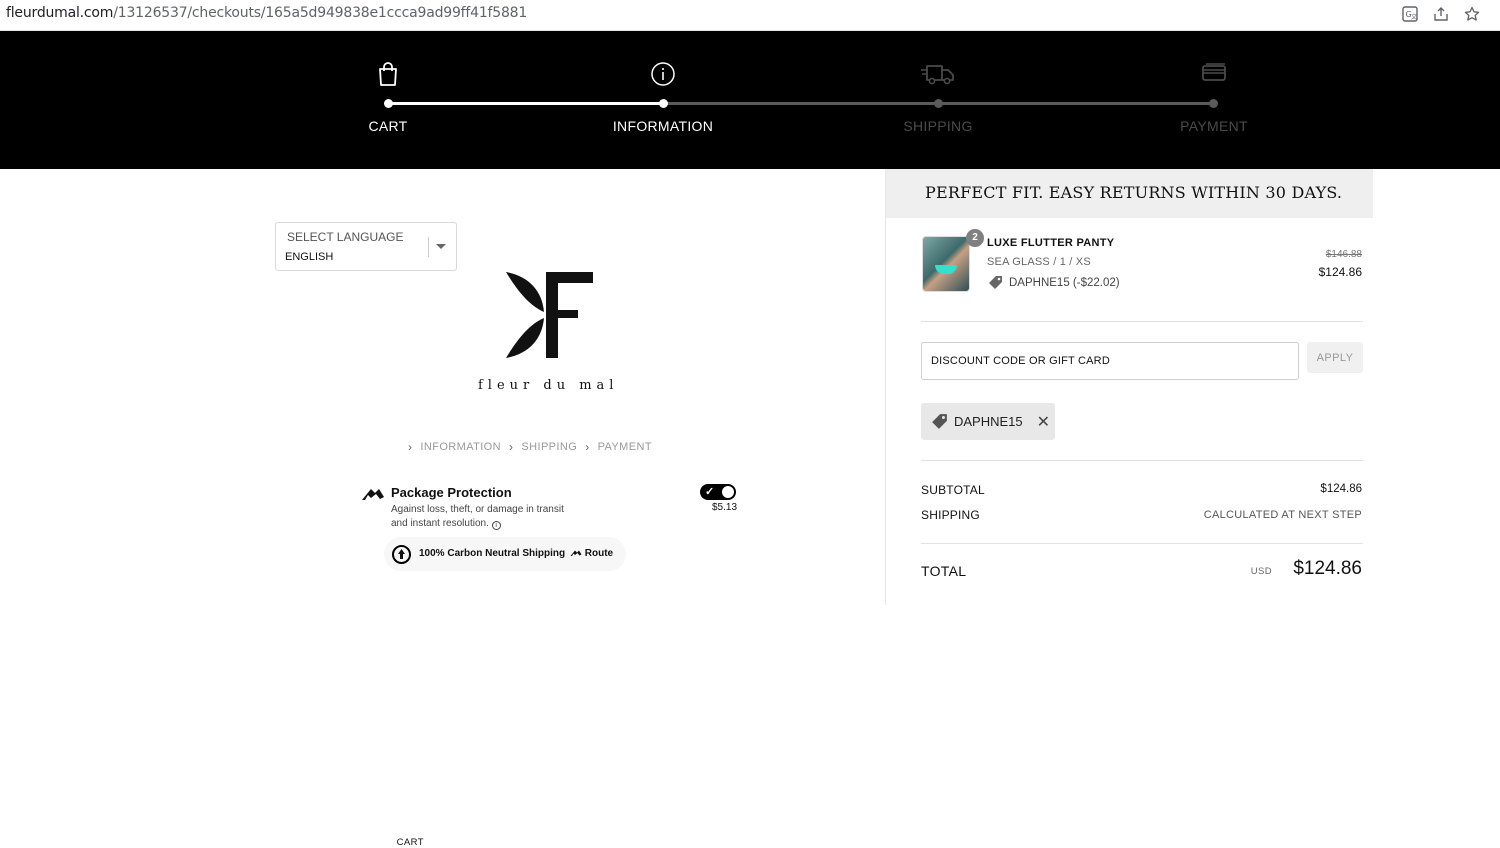  What do you see at coordinates (345, 237) in the screenshot?
I see `language-select-label: SELECT LANGUAGE` at bounding box center [345, 237].